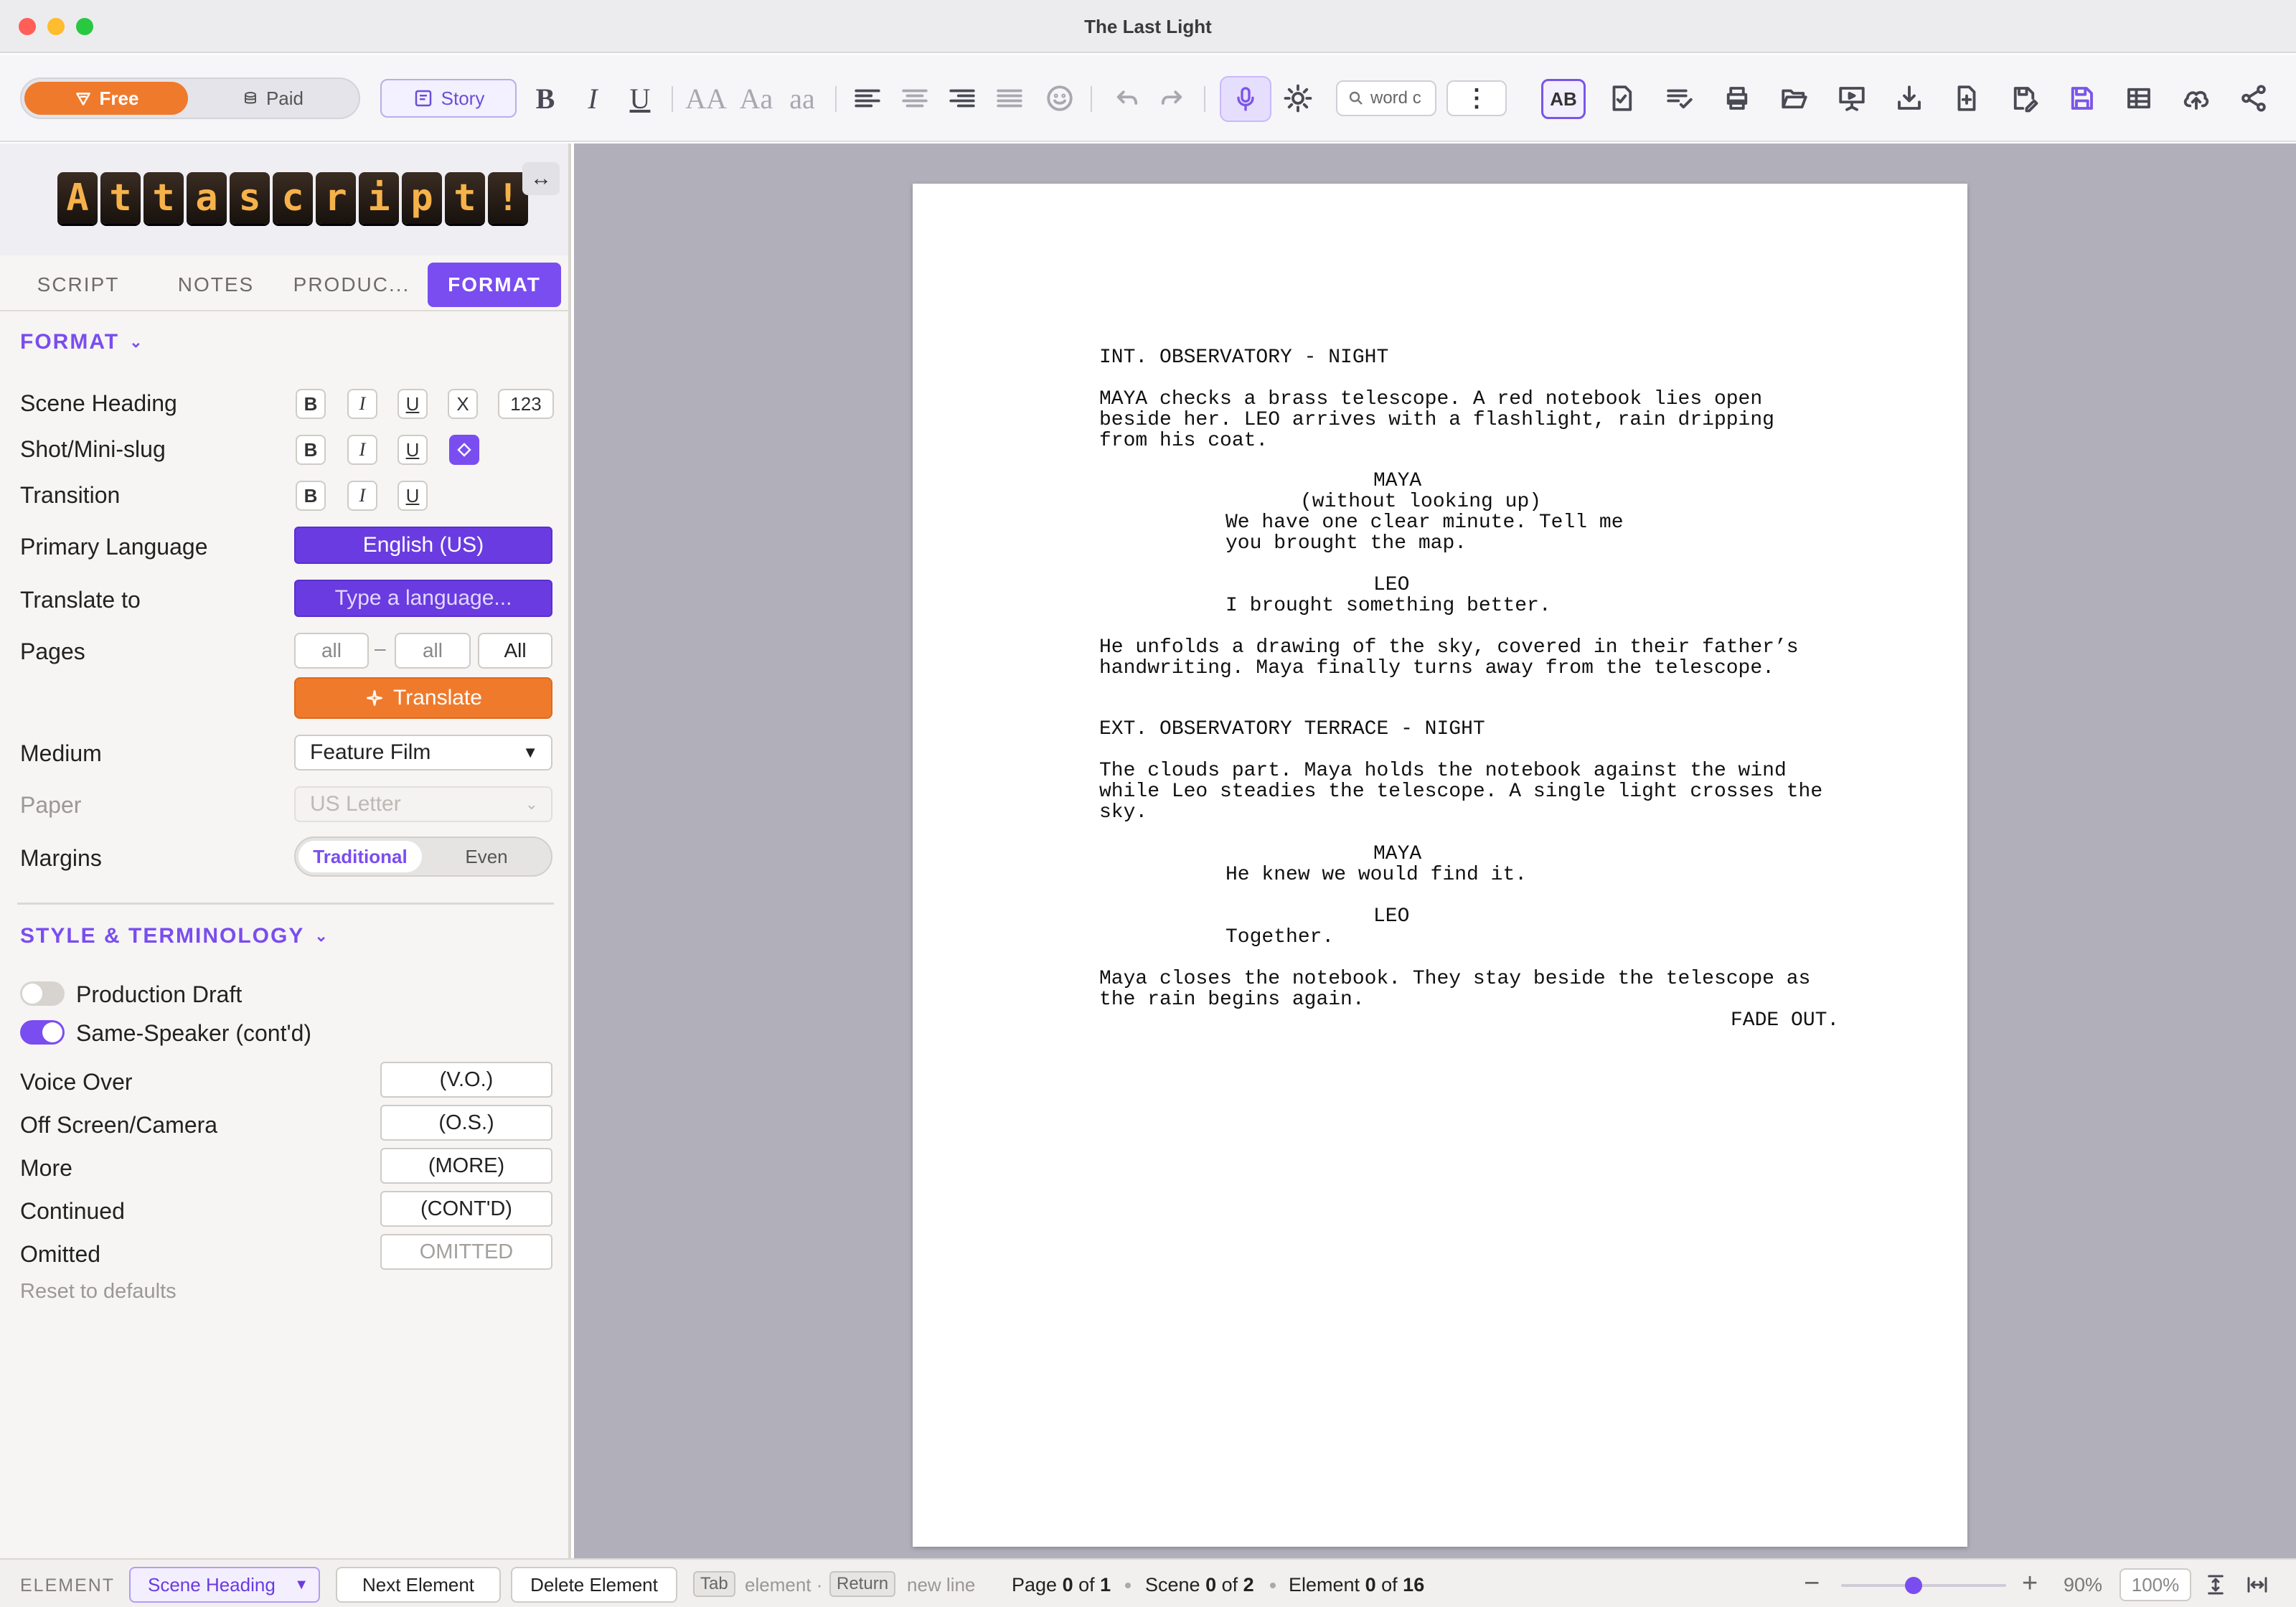 This screenshot has height=1607, width=2296. I want to click on paid-plan-button: Paid, so click(272, 98).